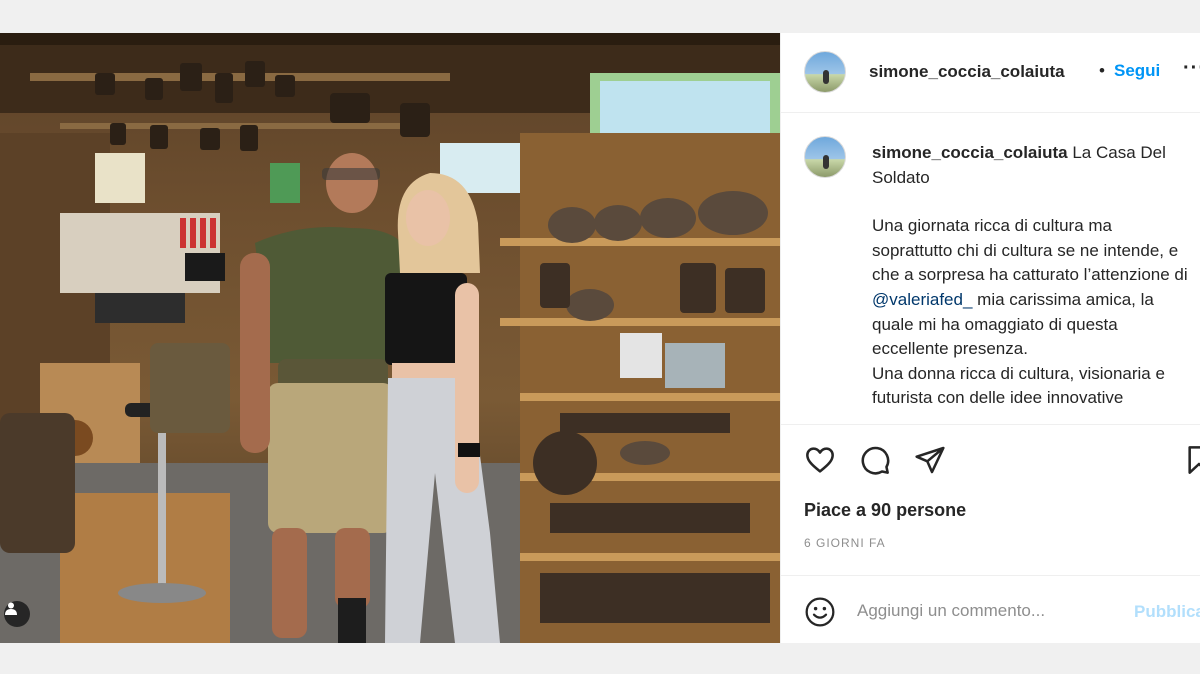 Image resolution: width=1200 pixels, height=674 pixels. I want to click on user-tag-glyph, so click(11, 608).